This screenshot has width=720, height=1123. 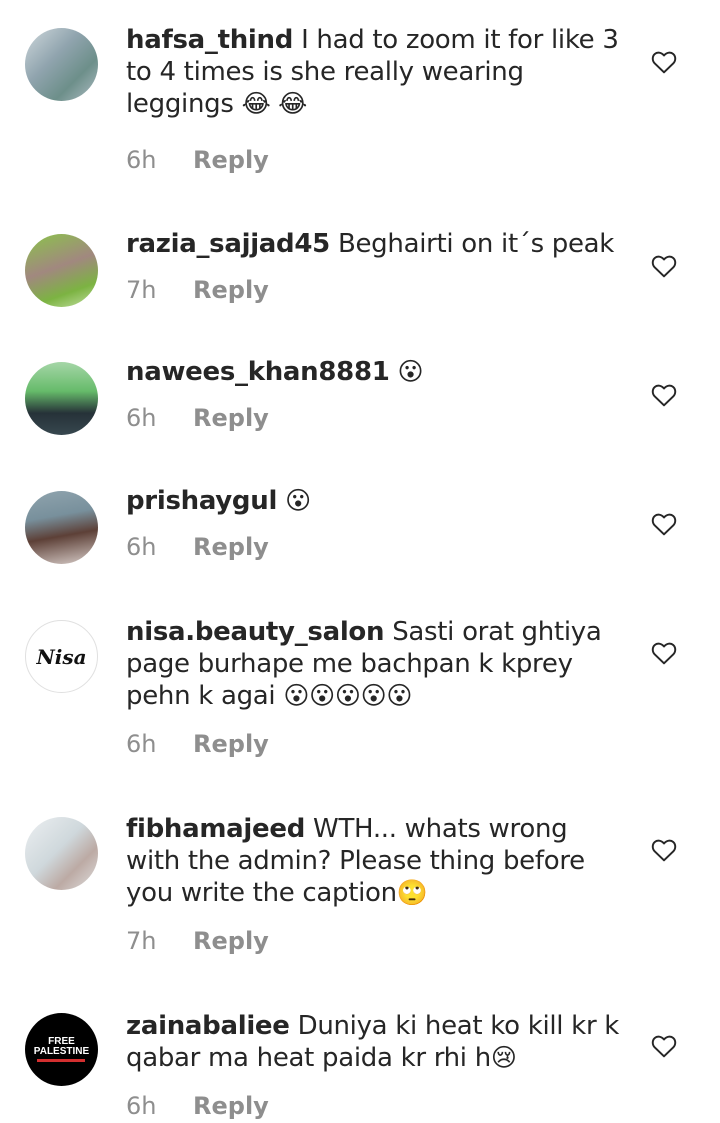 I want to click on avatar-logo: FREE PALESTINE, so click(x=61, y=1049).